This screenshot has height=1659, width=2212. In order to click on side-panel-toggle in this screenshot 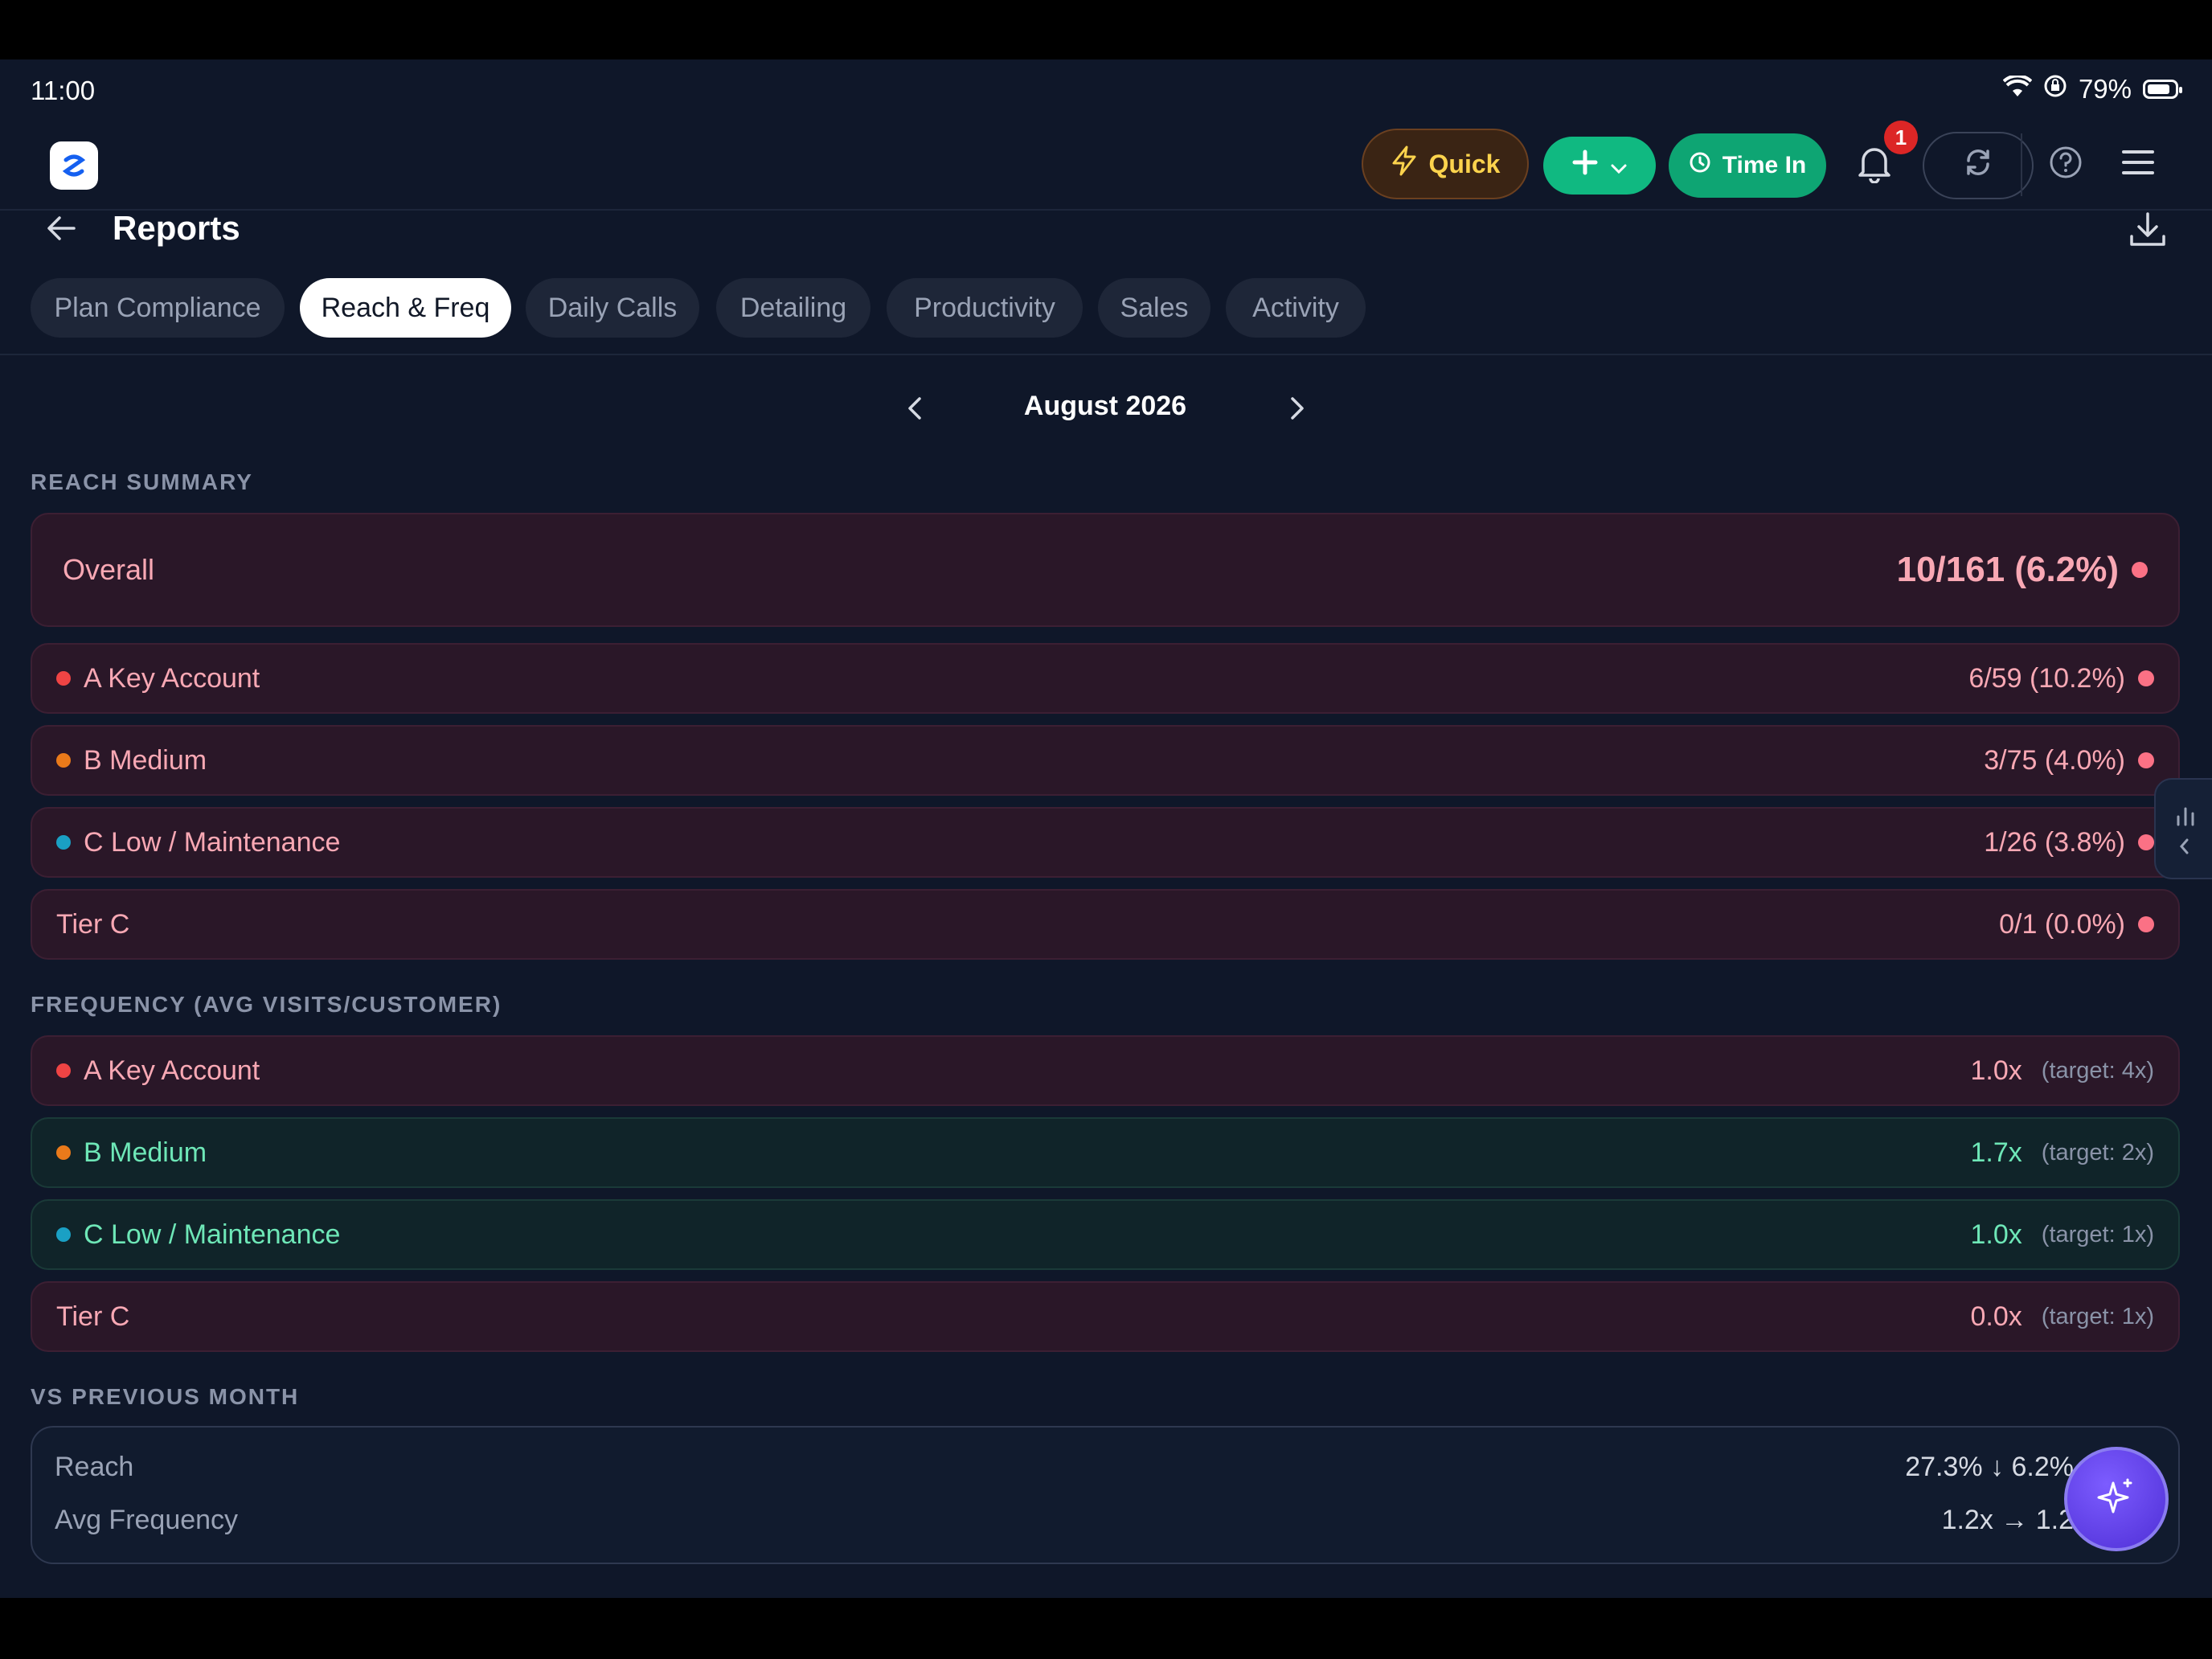, I will do `click(2183, 828)`.